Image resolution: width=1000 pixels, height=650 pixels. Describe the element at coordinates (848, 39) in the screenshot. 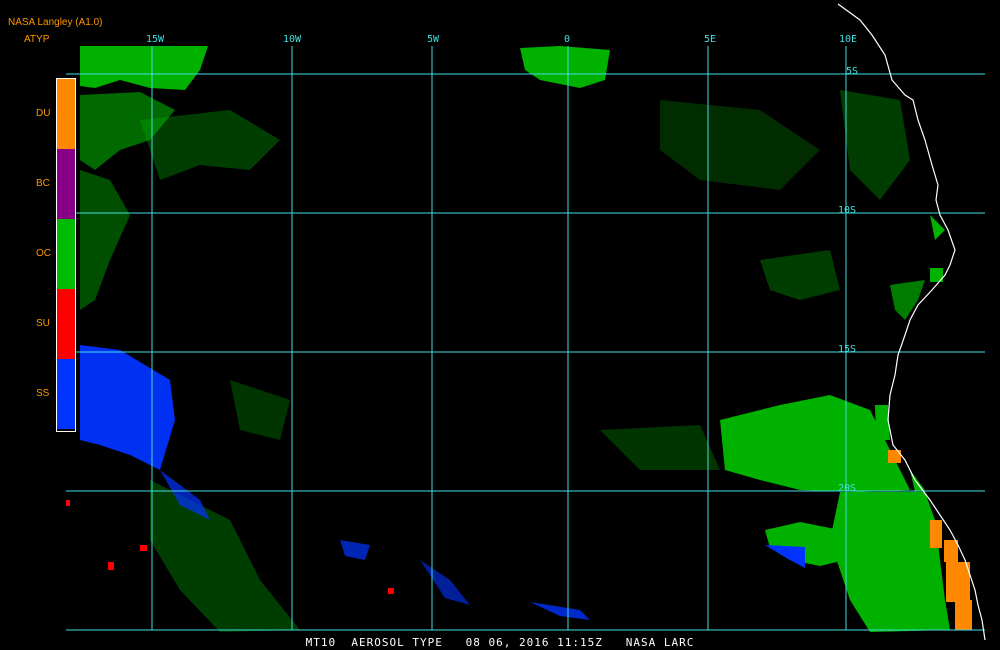

I see `lon-label-10e: 10E` at that location.